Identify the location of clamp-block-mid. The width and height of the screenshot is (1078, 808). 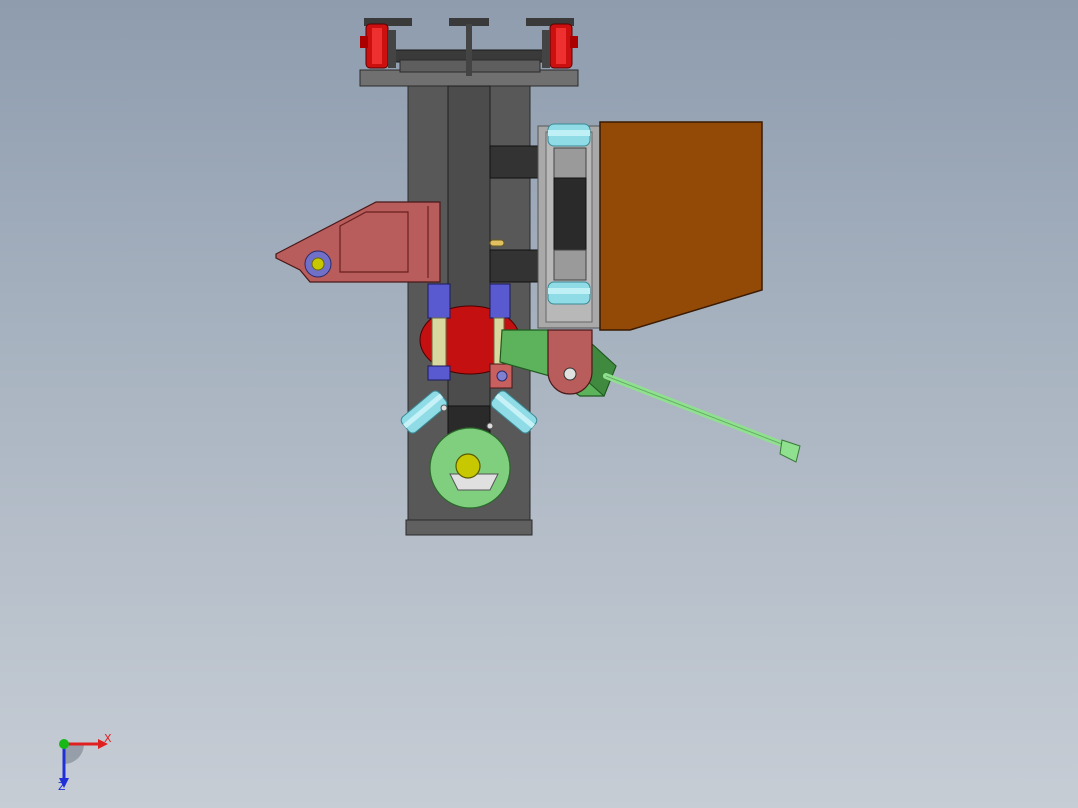
(570, 214).